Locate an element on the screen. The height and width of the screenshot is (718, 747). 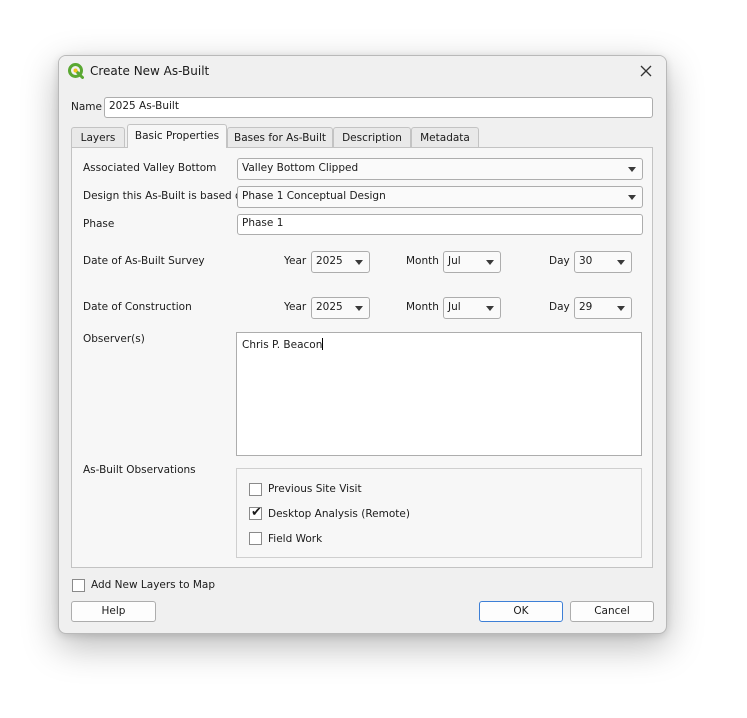
qgis-logo-icon is located at coordinates (76, 71).